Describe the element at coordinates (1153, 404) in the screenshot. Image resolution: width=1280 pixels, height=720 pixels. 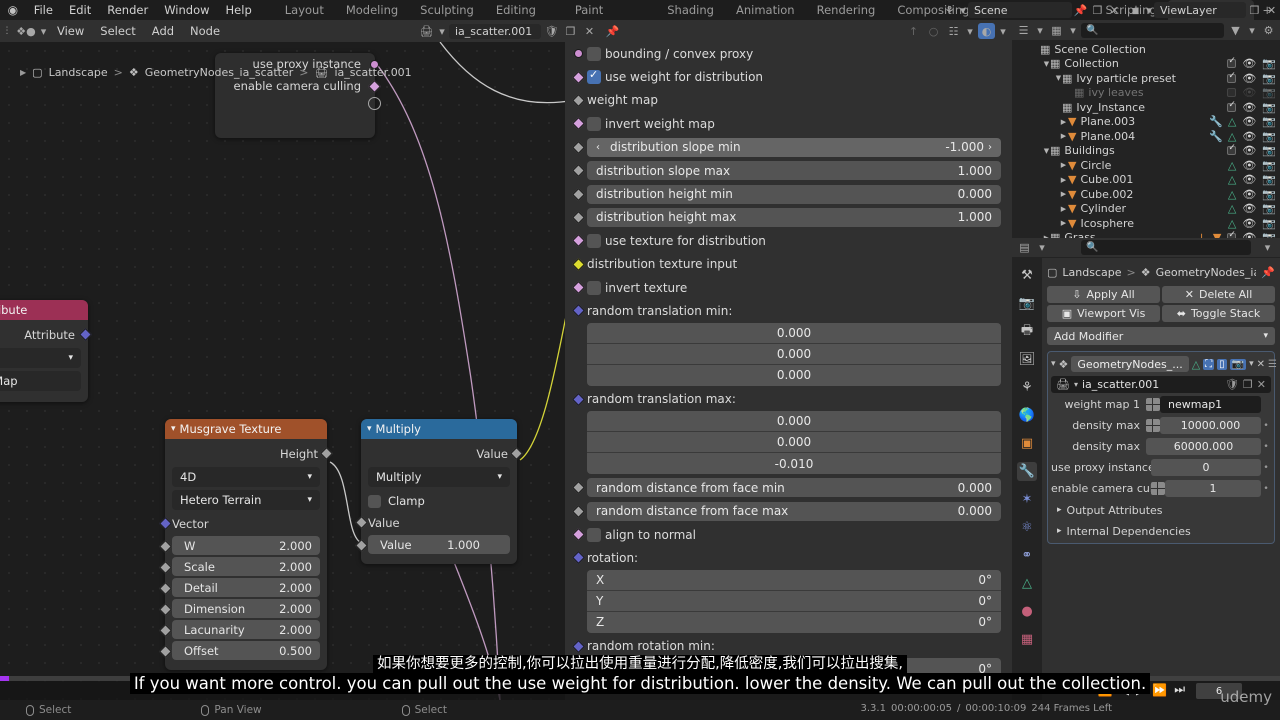
I see `attribute-link-icon` at that location.